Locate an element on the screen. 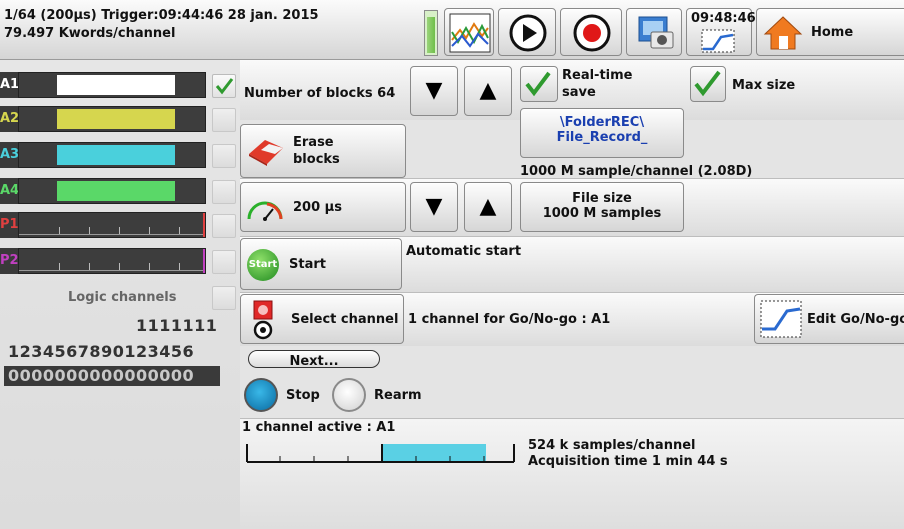  erase-label-2: blocks is located at coordinates (316, 159).